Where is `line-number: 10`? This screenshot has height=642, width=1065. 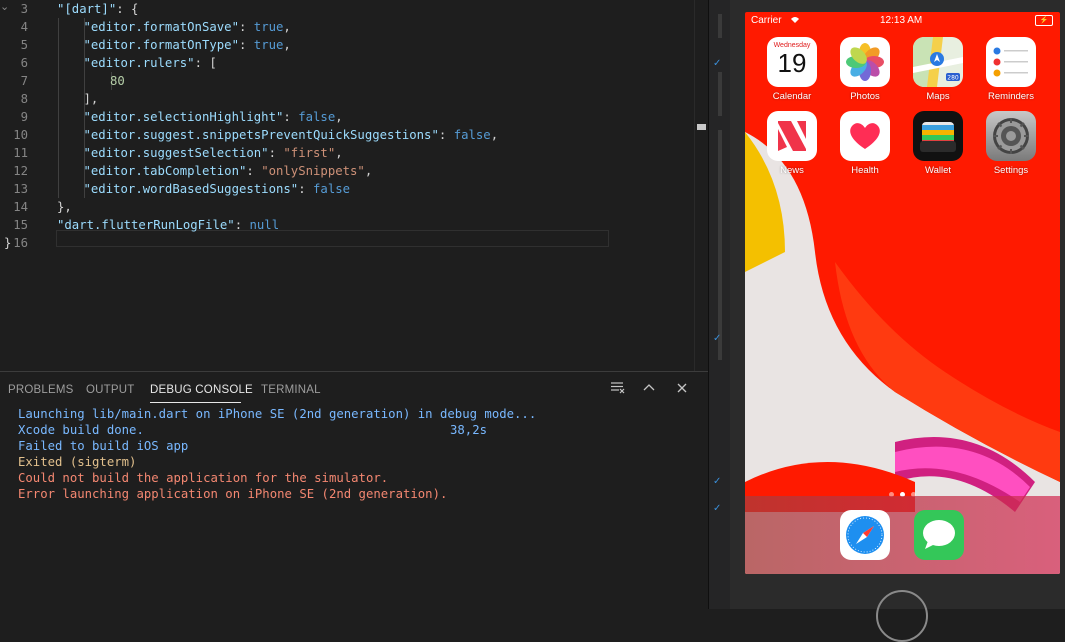 line-number: 10 is located at coordinates (20, 135).